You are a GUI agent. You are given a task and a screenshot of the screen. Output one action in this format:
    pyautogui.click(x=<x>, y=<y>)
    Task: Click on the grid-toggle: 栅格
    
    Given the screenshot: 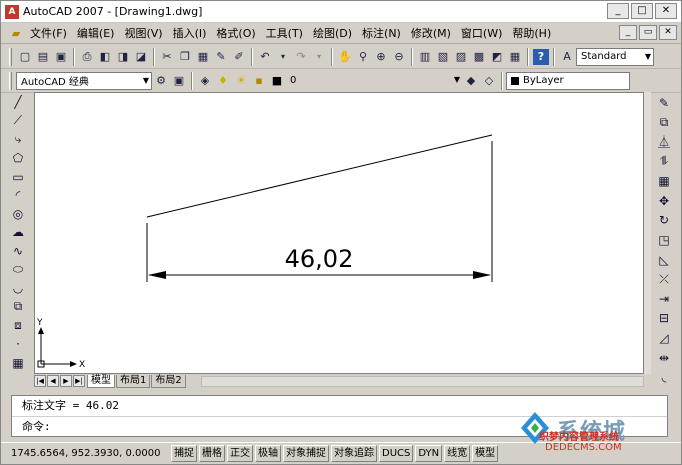 What is the action you would take?
    pyautogui.click(x=212, y=453)
    